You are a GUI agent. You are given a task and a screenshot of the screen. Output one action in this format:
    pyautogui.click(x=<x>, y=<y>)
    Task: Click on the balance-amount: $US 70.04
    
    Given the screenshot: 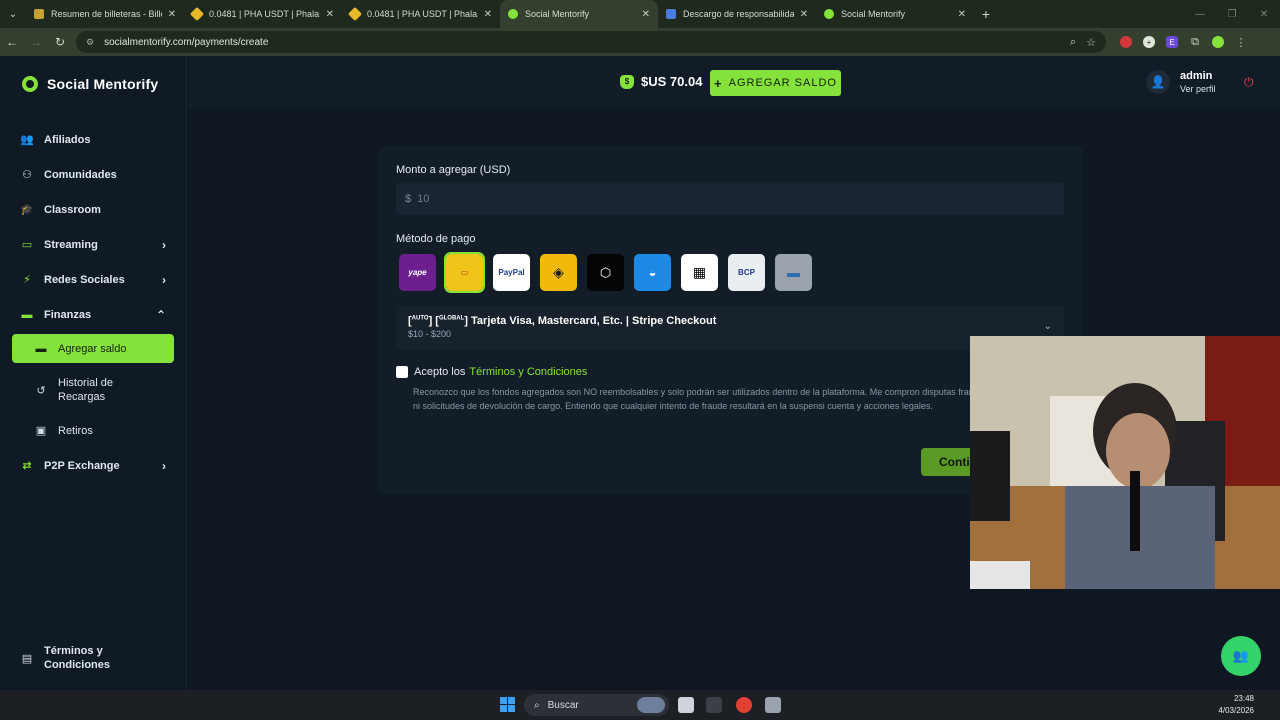 What is the action you would take?
    pyautogui.click(x=672, y=81)
    